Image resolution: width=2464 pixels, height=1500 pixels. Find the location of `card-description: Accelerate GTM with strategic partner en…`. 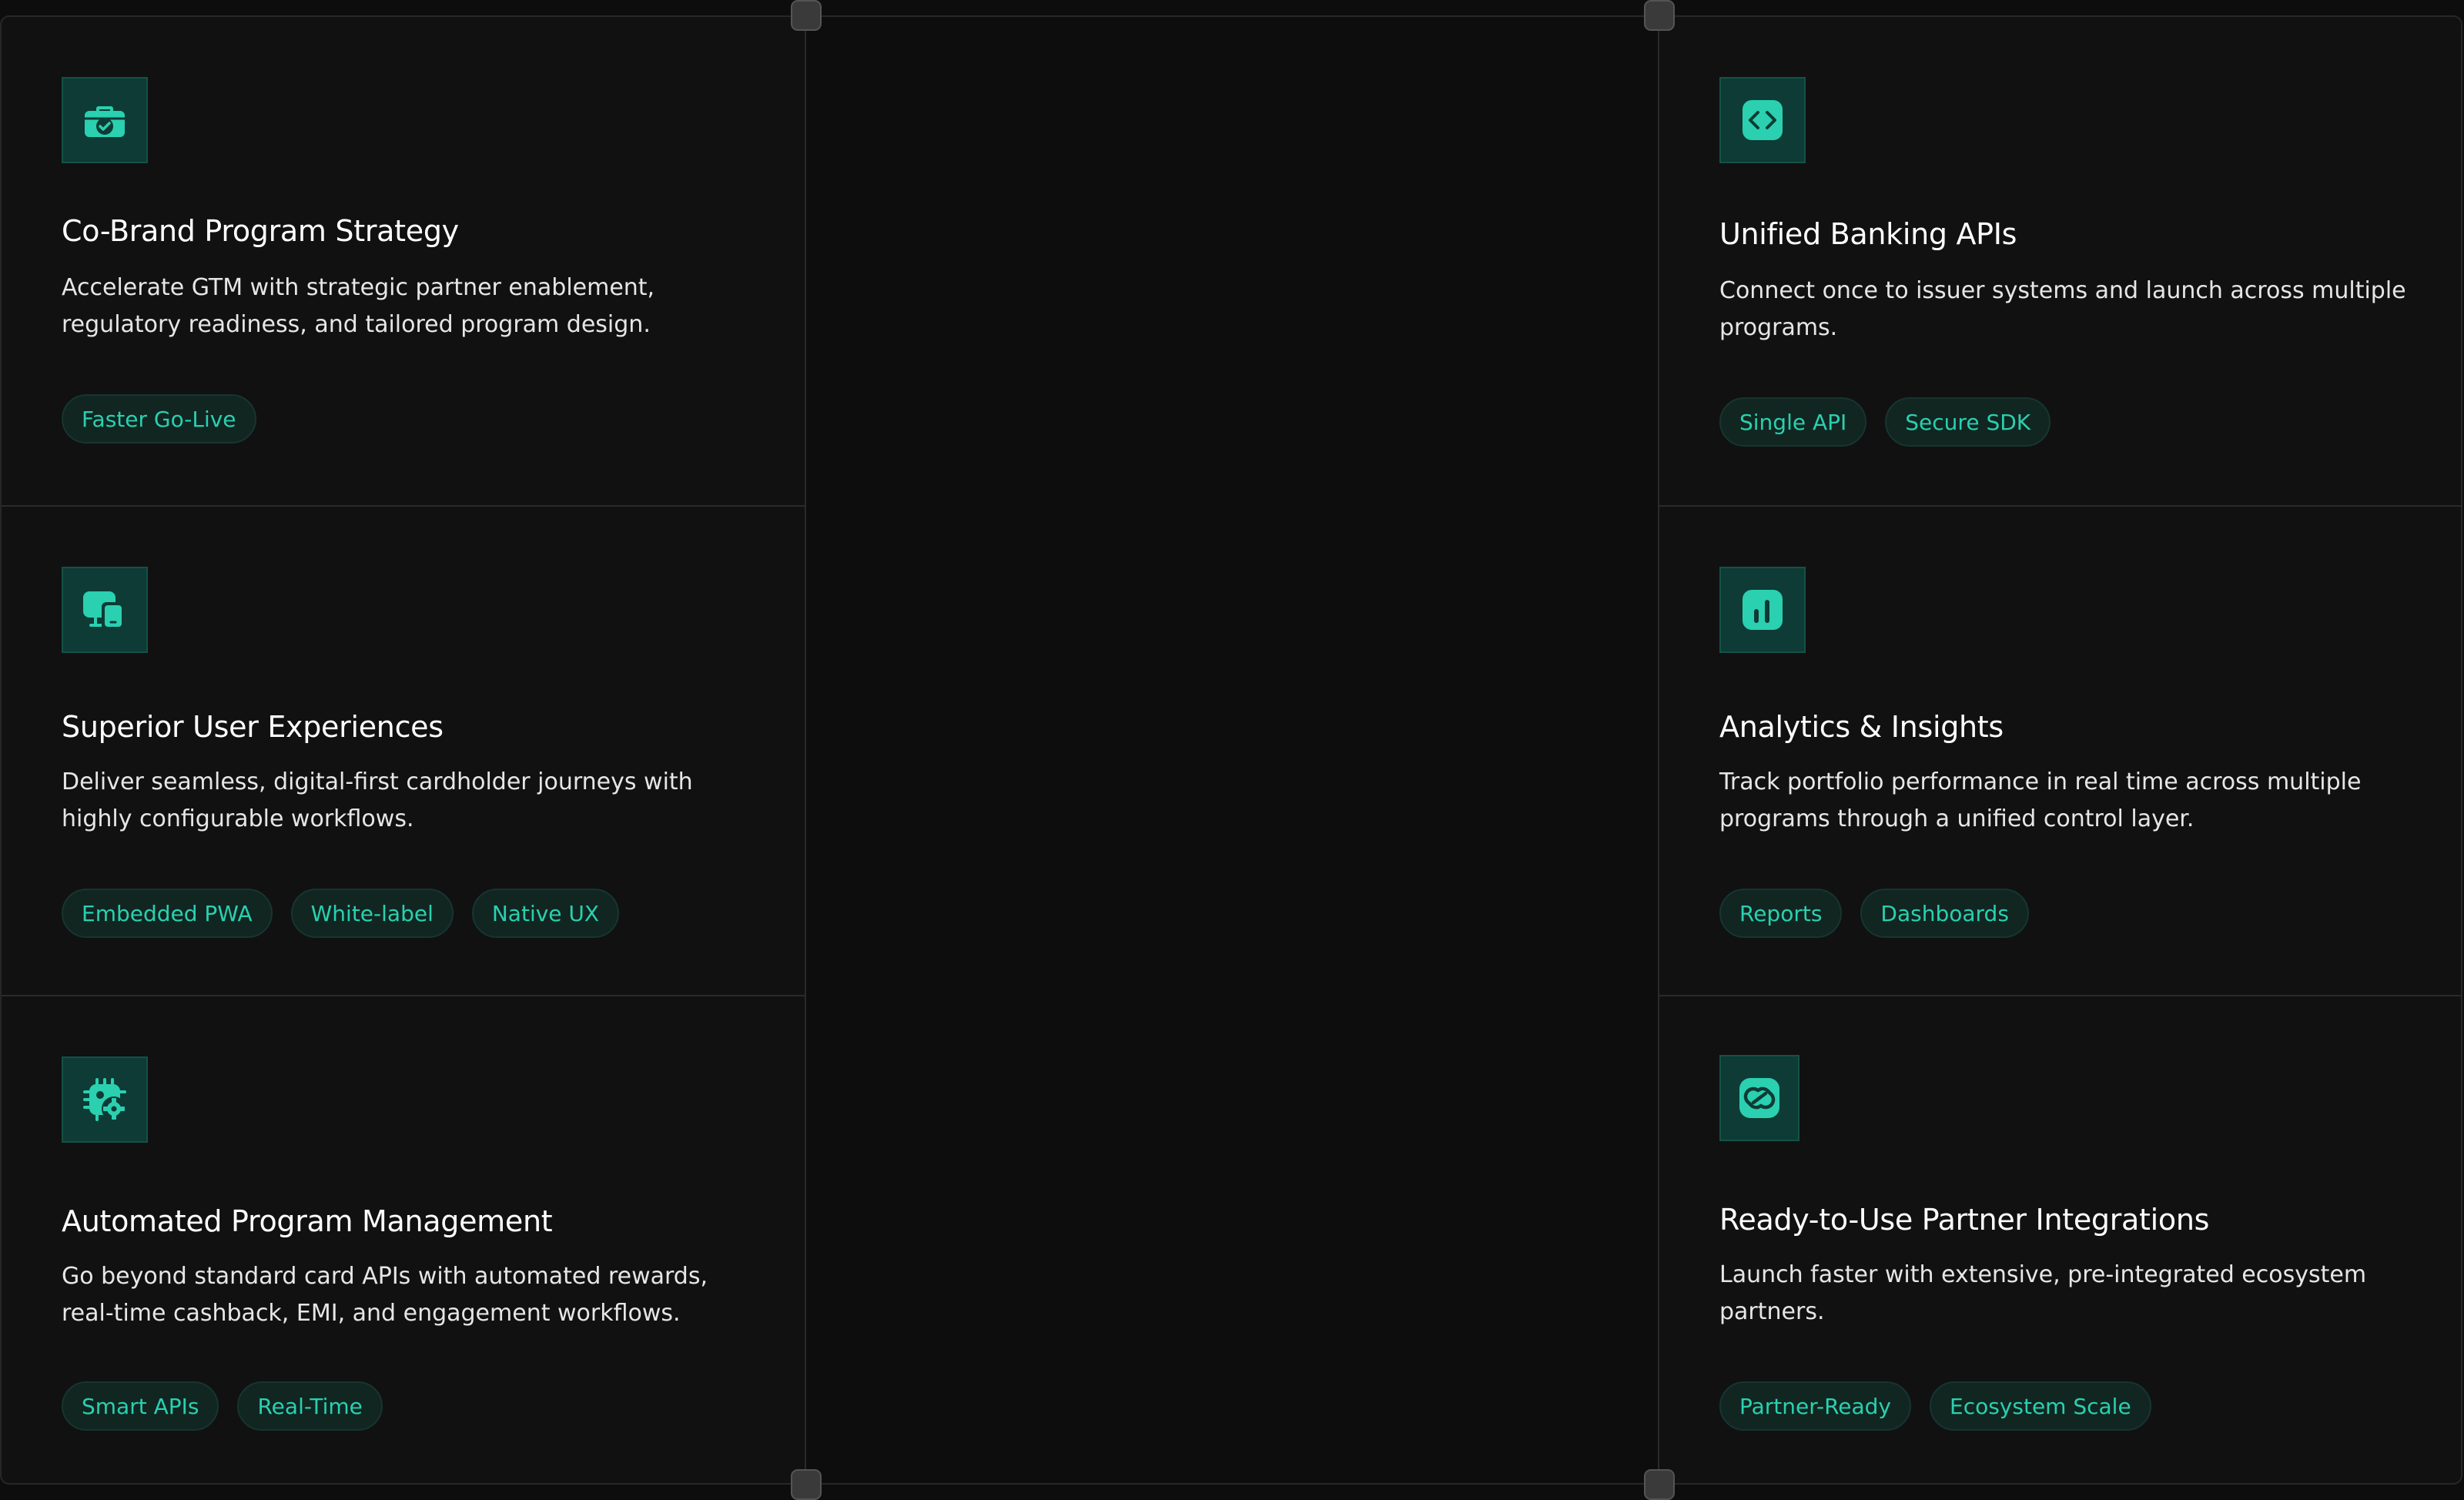

card-description: Accelerate GTM with strategic partner en… is located at coordinates (358, 306).